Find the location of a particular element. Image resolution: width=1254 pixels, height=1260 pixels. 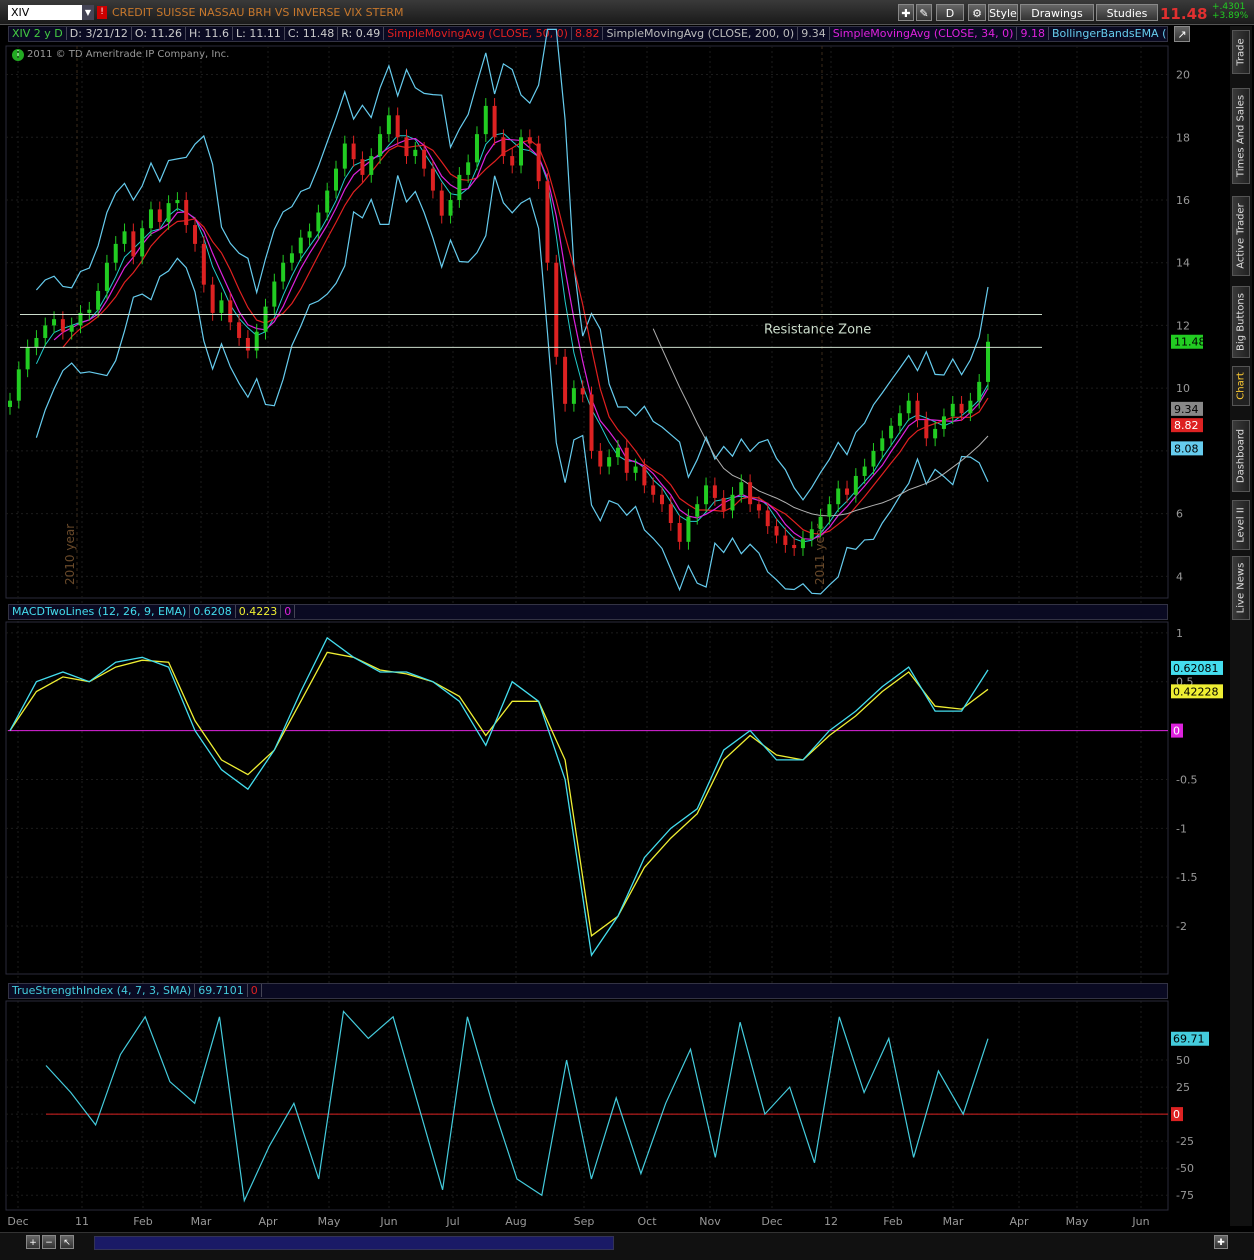

pointer-icon: ↖ is located at coordinates (67, 1242).